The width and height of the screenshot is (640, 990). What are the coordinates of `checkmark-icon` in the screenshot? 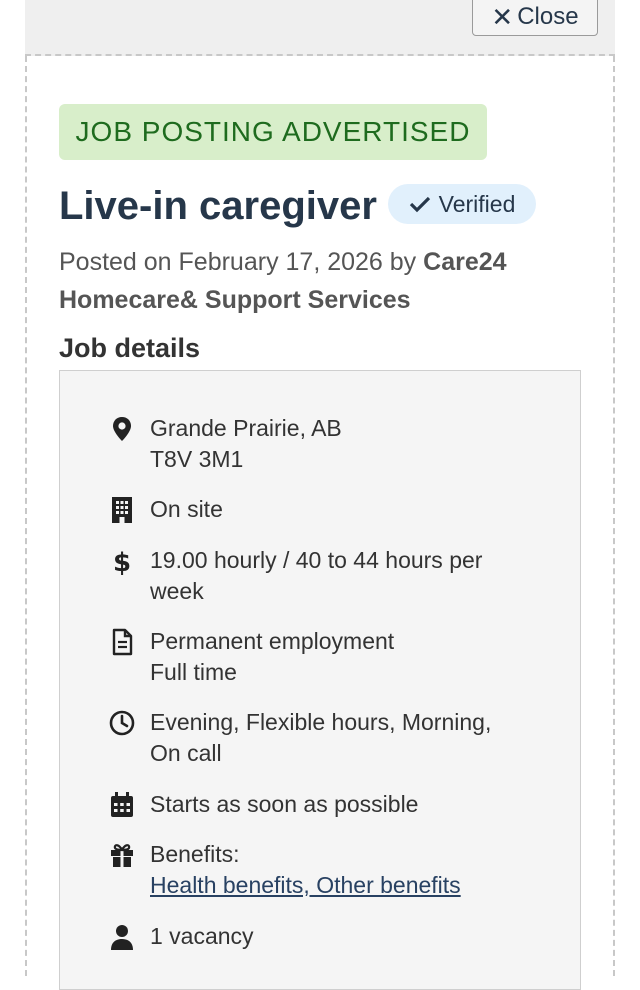 It's located at (420, 204).